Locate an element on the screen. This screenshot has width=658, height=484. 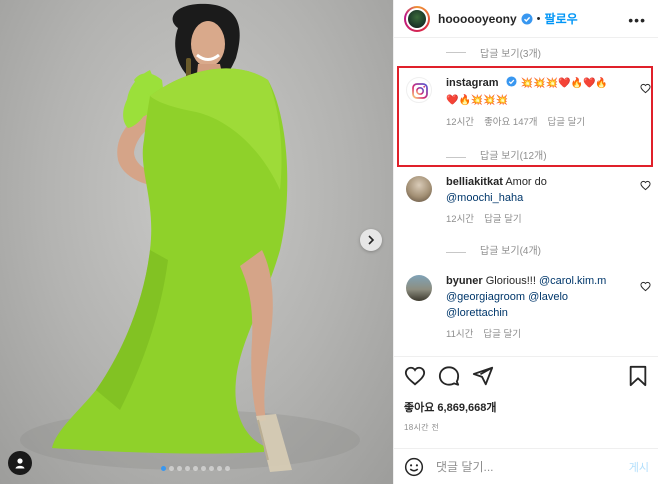
view-replies-button: 답글 보기(4개) is located at coordinates (541, 252).